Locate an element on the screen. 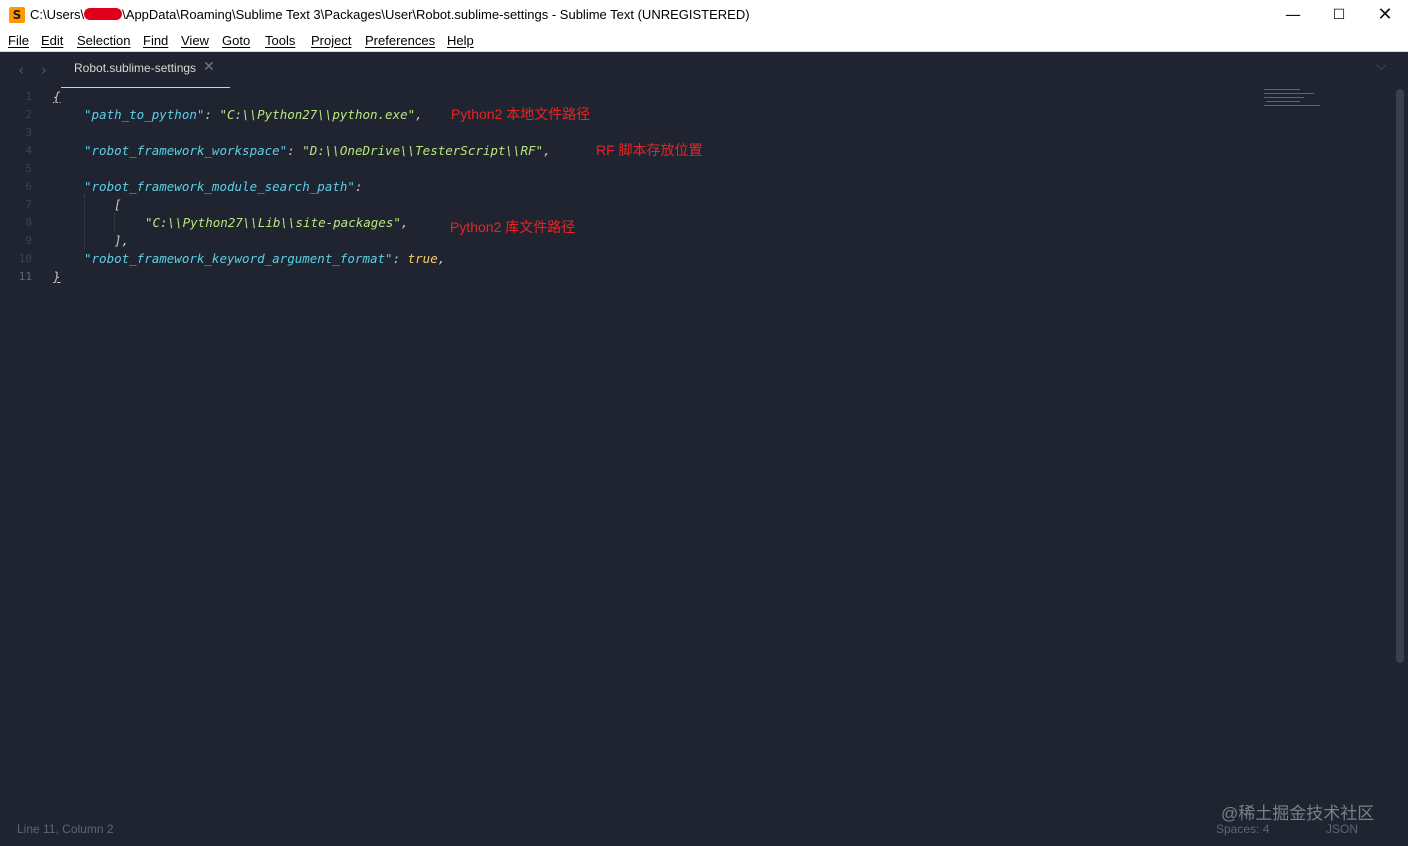 The image size is (1408, 846). minimap is located at coordinates (1292, 100).